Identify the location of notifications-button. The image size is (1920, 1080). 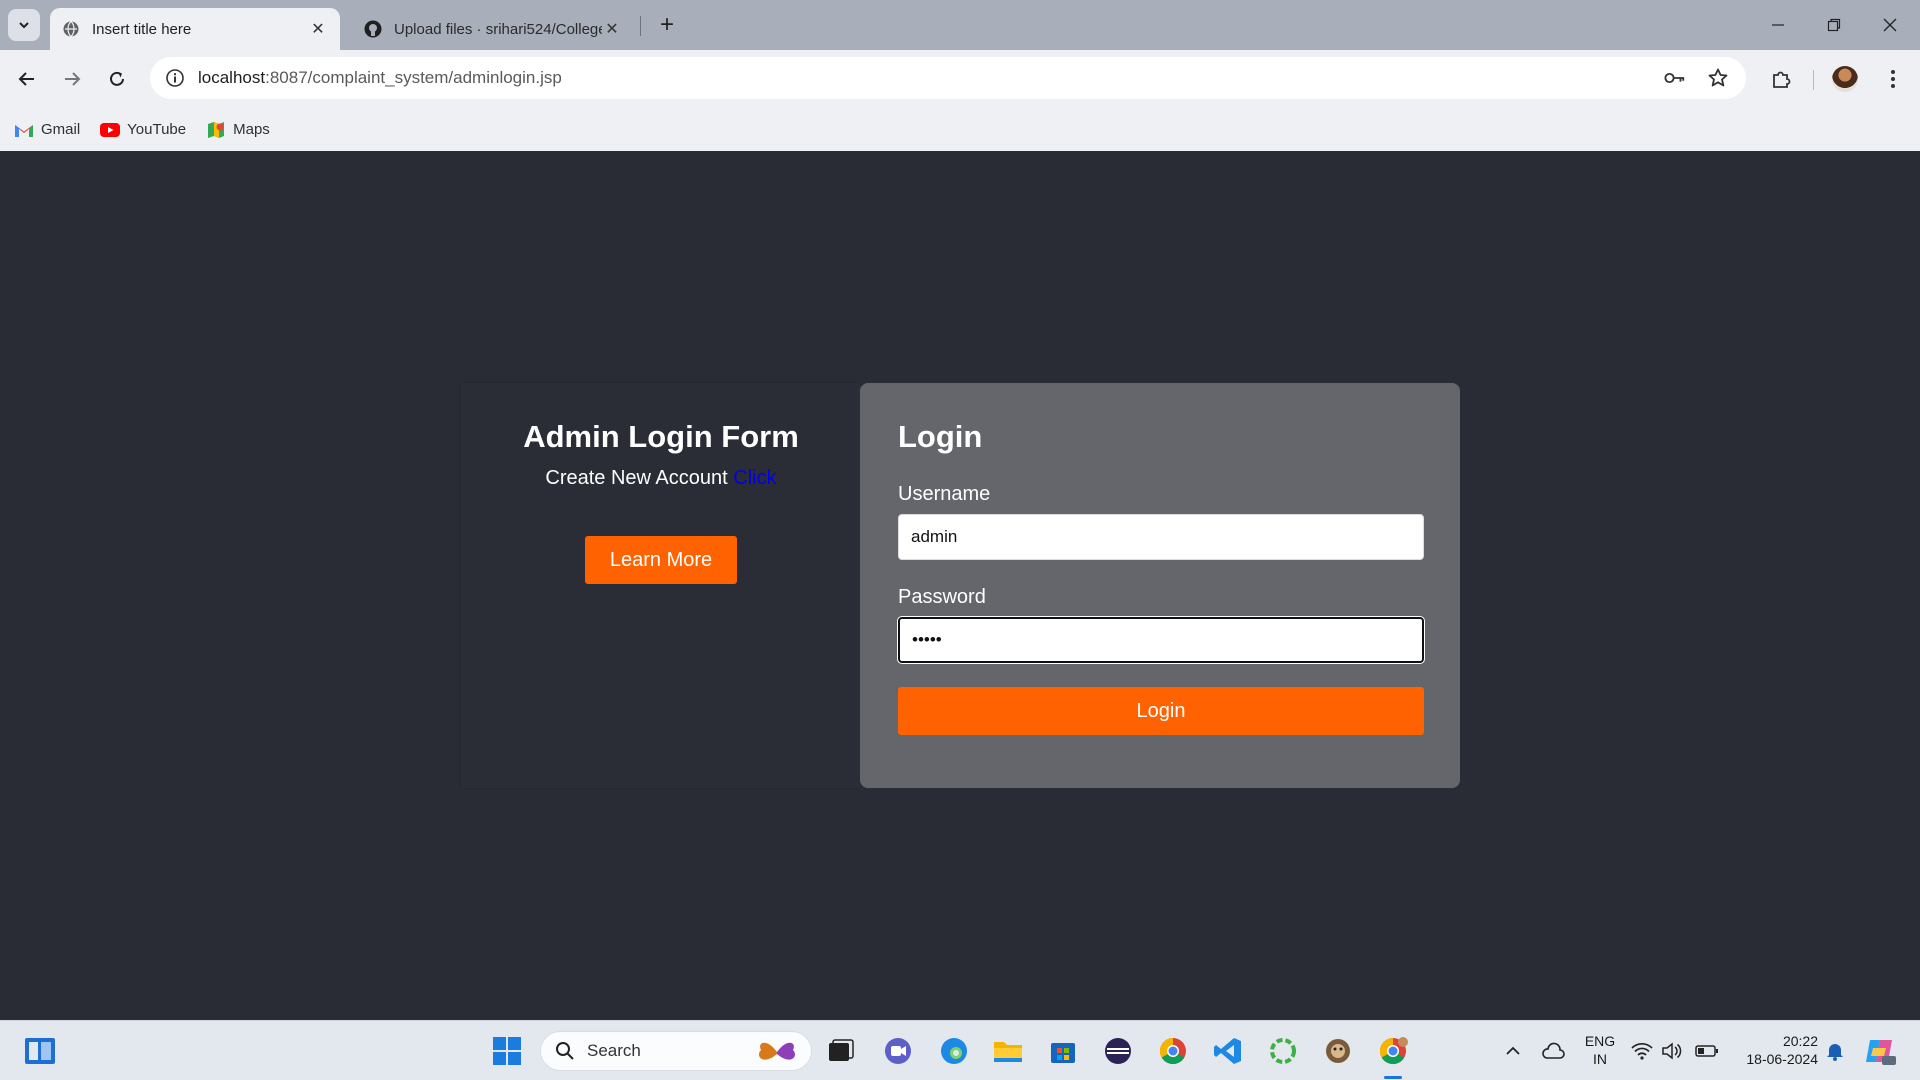
(1835, 1051).